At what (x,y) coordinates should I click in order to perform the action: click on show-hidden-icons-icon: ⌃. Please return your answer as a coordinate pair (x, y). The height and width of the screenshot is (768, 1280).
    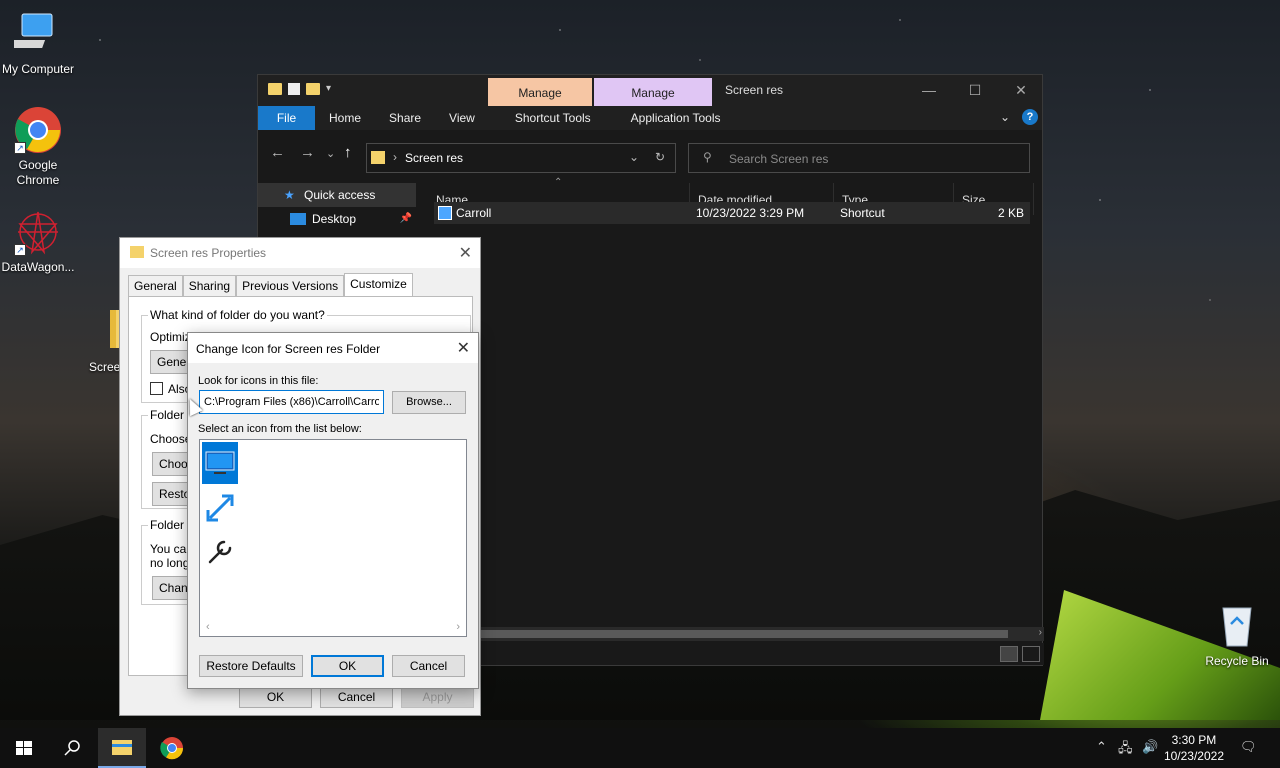
    Looking at the image, I should click on (1101, 747).